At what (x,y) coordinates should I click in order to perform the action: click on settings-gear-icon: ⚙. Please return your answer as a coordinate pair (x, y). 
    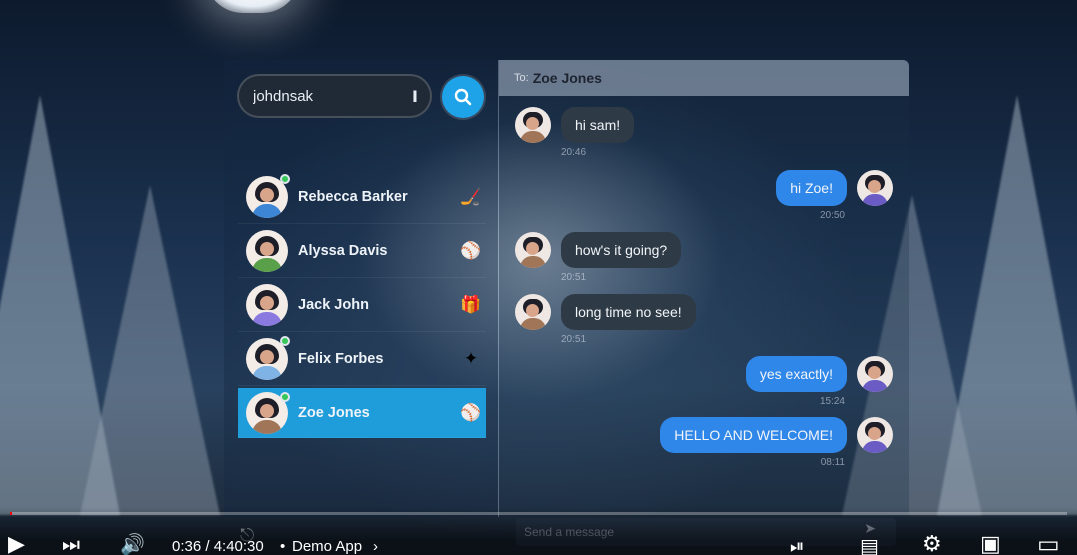
    Looking at the image, I should click on (932, 543).